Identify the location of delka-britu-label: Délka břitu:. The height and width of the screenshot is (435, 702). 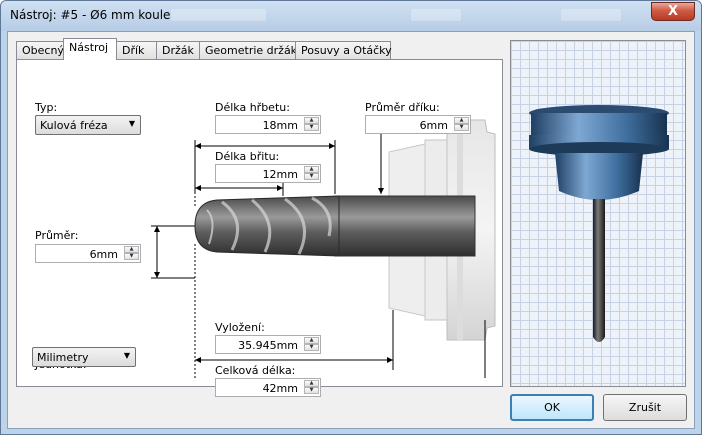
(247, 156).